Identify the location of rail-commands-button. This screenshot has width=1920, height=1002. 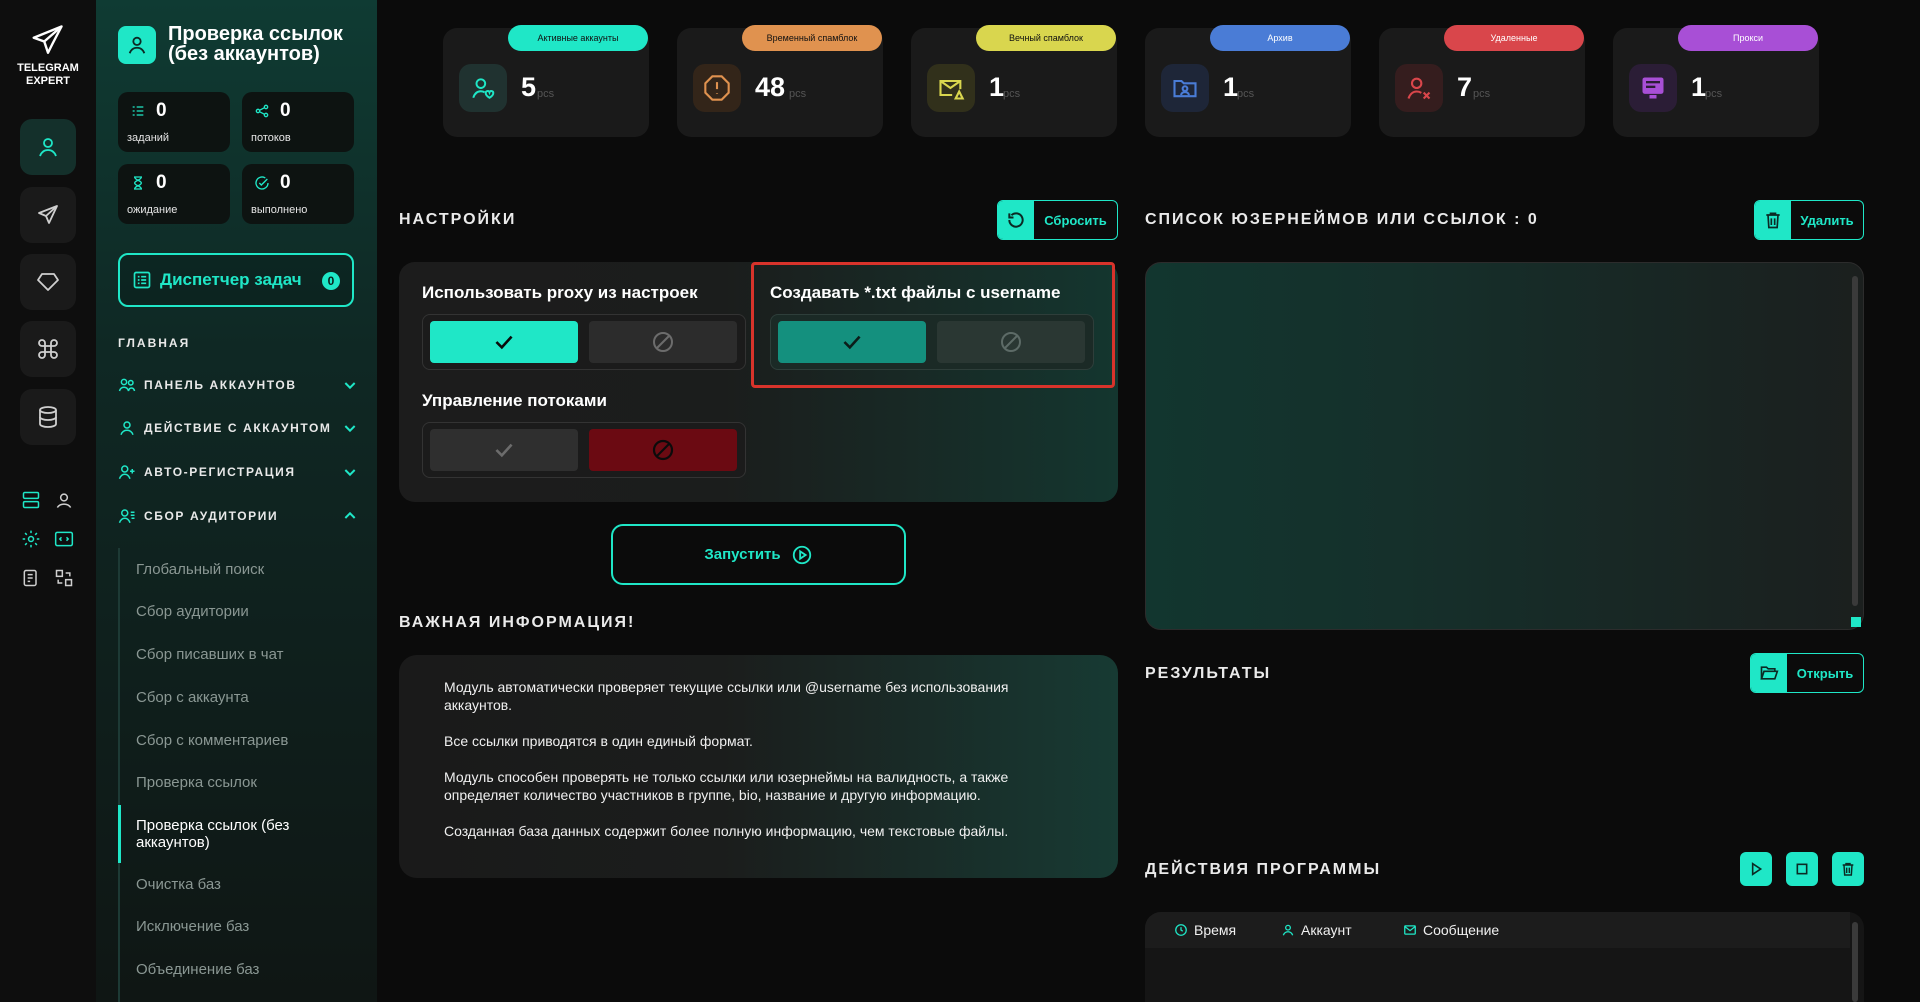
(48, 349).